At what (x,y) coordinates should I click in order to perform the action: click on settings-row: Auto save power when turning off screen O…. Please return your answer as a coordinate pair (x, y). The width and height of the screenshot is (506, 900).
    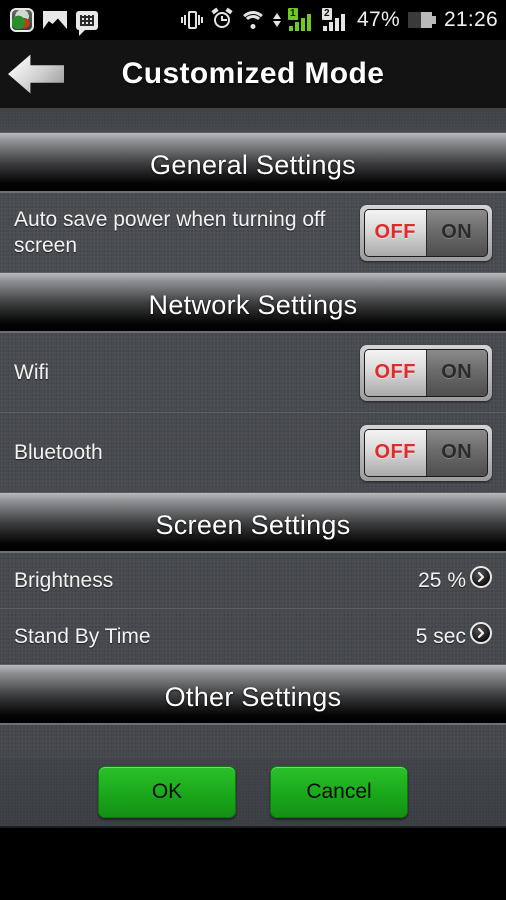
    Looking at the image, I should click on (253, 233).